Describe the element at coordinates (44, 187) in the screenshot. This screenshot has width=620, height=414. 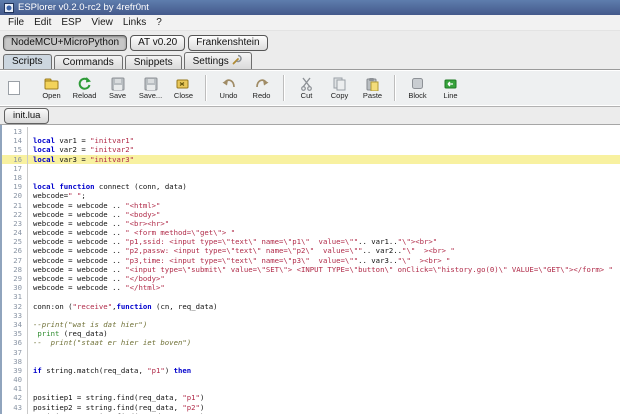
I see `code-token: local` at that location.